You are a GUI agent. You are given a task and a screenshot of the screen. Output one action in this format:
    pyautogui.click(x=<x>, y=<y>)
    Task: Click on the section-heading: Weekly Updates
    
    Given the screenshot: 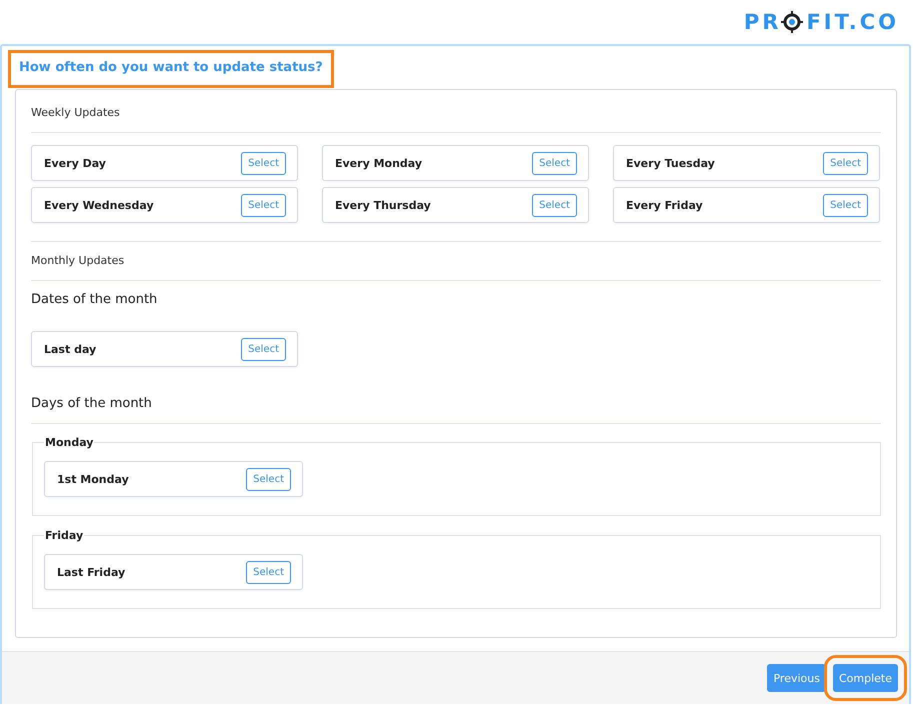 What is the action you would take?
    pyautogui.click(x=76, y=113)
    